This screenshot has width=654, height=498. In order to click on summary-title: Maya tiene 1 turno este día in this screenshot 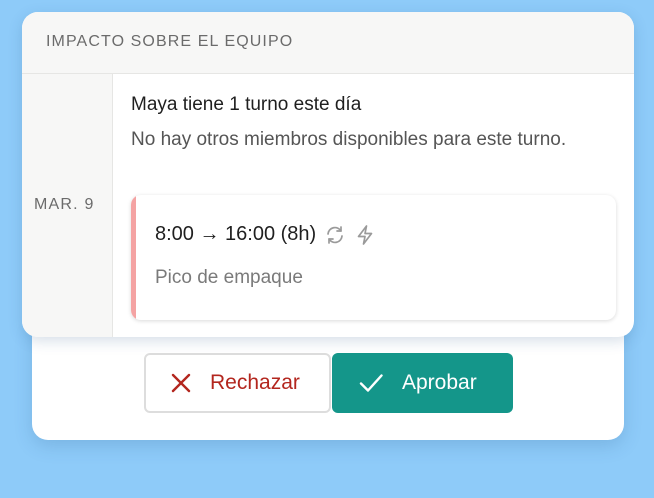, I will do `click(246, 104)`.